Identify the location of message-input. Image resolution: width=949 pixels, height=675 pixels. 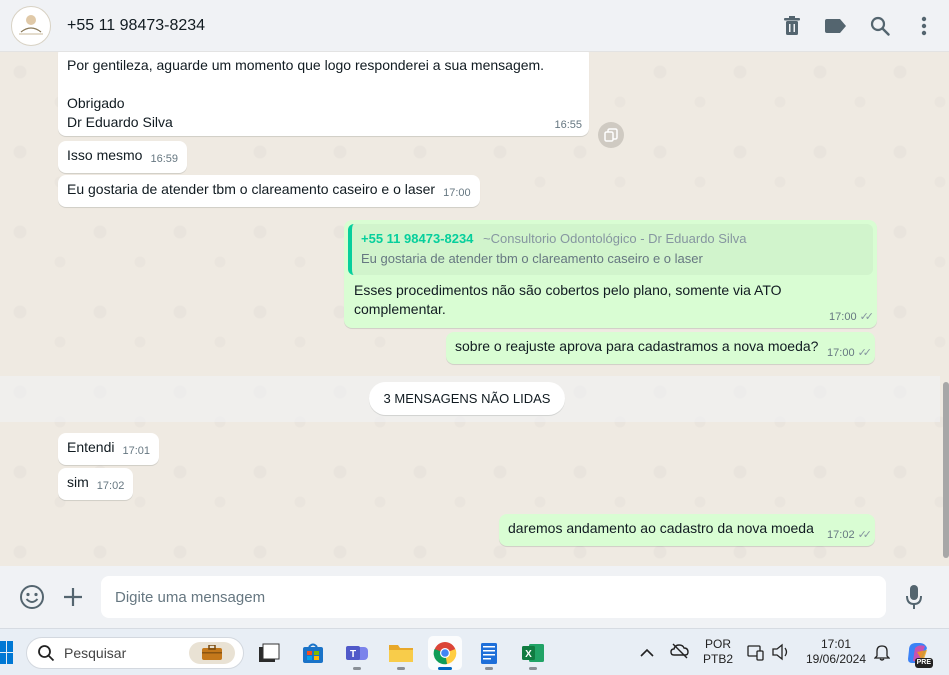
(493, 597).